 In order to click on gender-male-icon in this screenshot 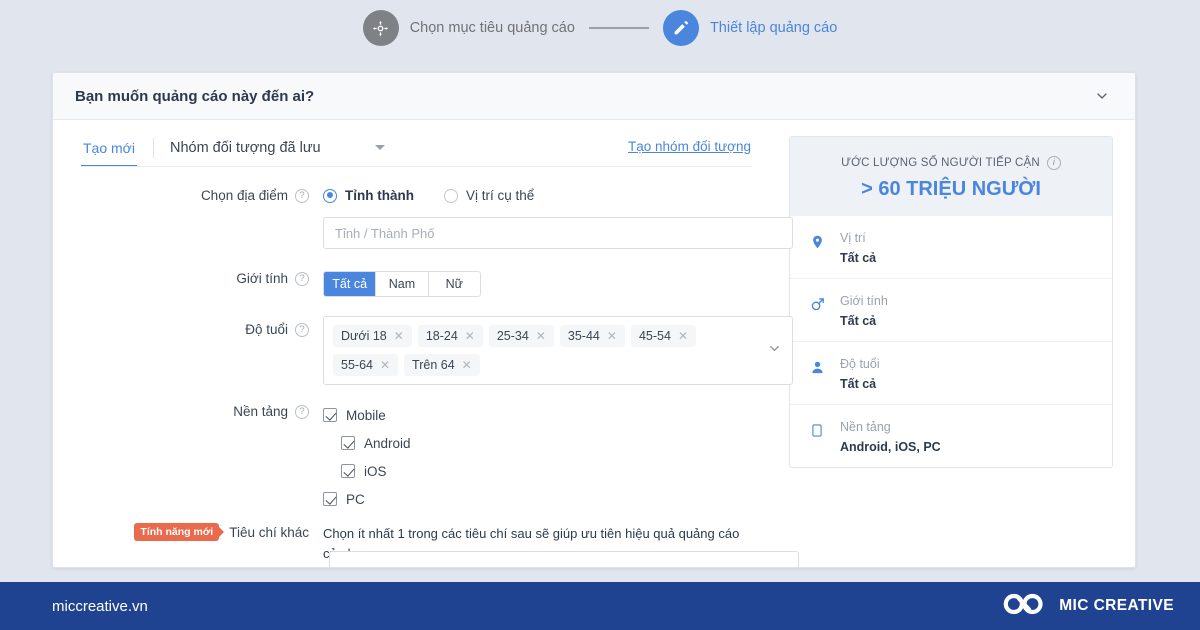, I will do `click(817, 302)`.